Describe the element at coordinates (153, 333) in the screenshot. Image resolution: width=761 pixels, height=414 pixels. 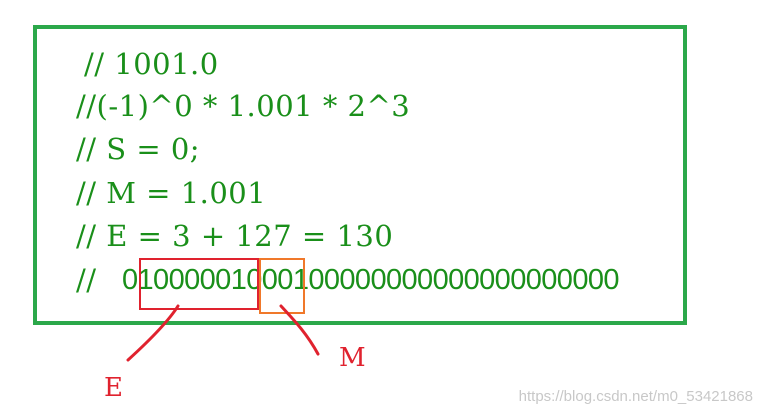
I see `exponent-pointer-line` at that location.